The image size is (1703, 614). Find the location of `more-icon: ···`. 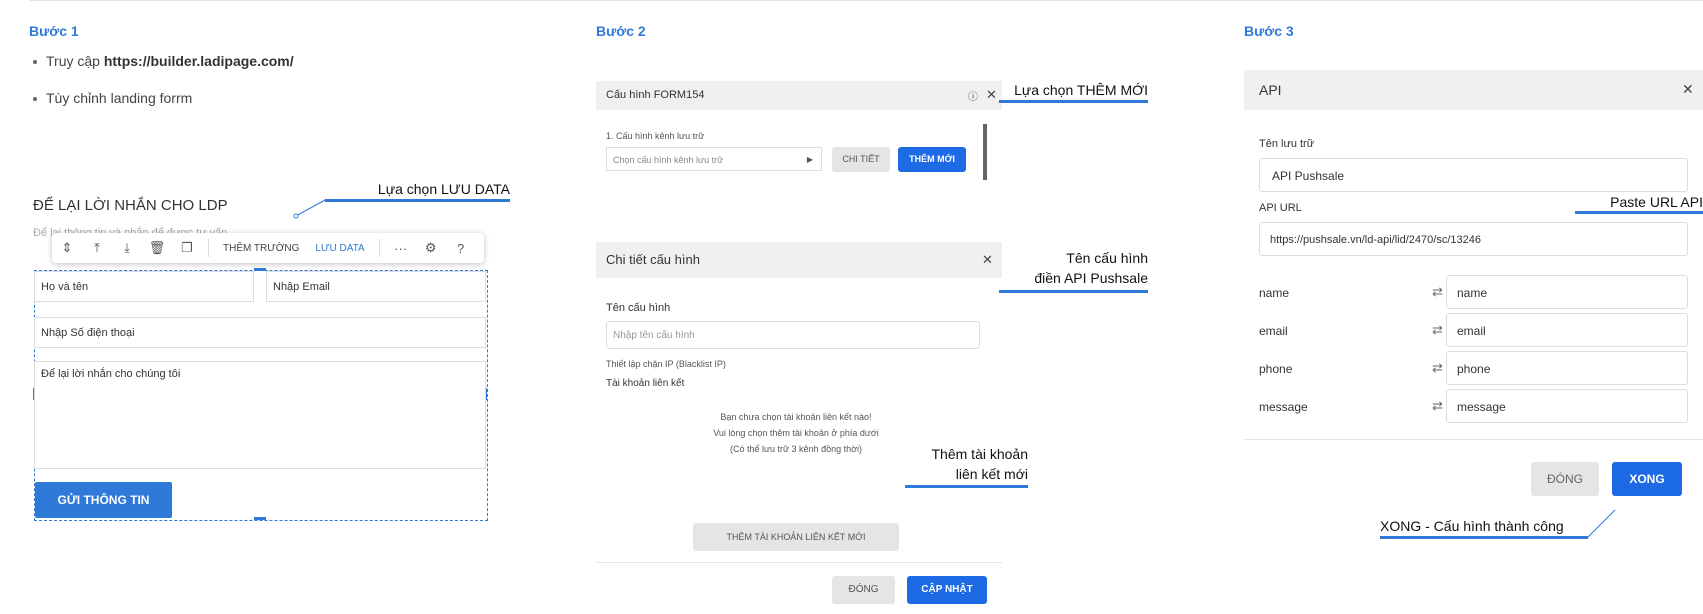

more-icon: ··· is located at coordinates (401, 248).